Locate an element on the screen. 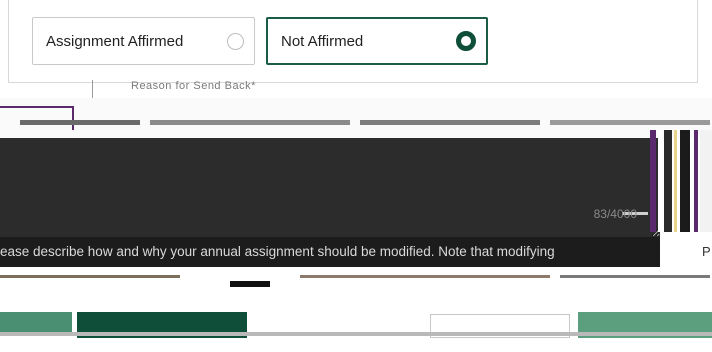 This screenshot has width=712, height=352. action-buttons is located at coordinates (356, 331).